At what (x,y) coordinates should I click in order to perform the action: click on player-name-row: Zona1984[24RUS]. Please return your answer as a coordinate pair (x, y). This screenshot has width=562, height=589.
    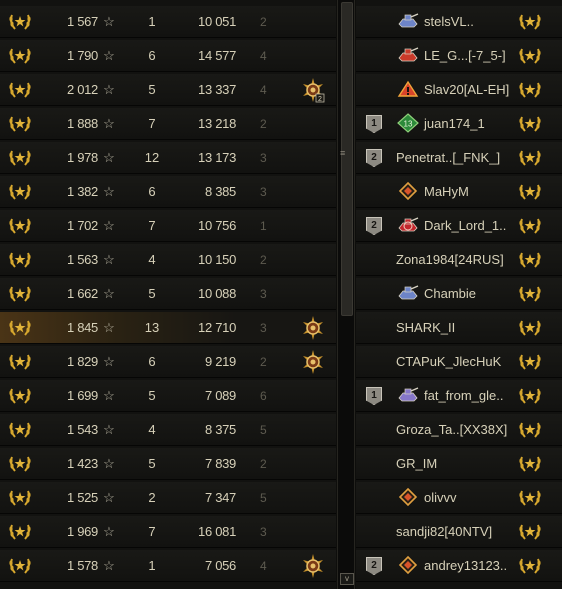
    Looking at the image, I should click on (459, 260).